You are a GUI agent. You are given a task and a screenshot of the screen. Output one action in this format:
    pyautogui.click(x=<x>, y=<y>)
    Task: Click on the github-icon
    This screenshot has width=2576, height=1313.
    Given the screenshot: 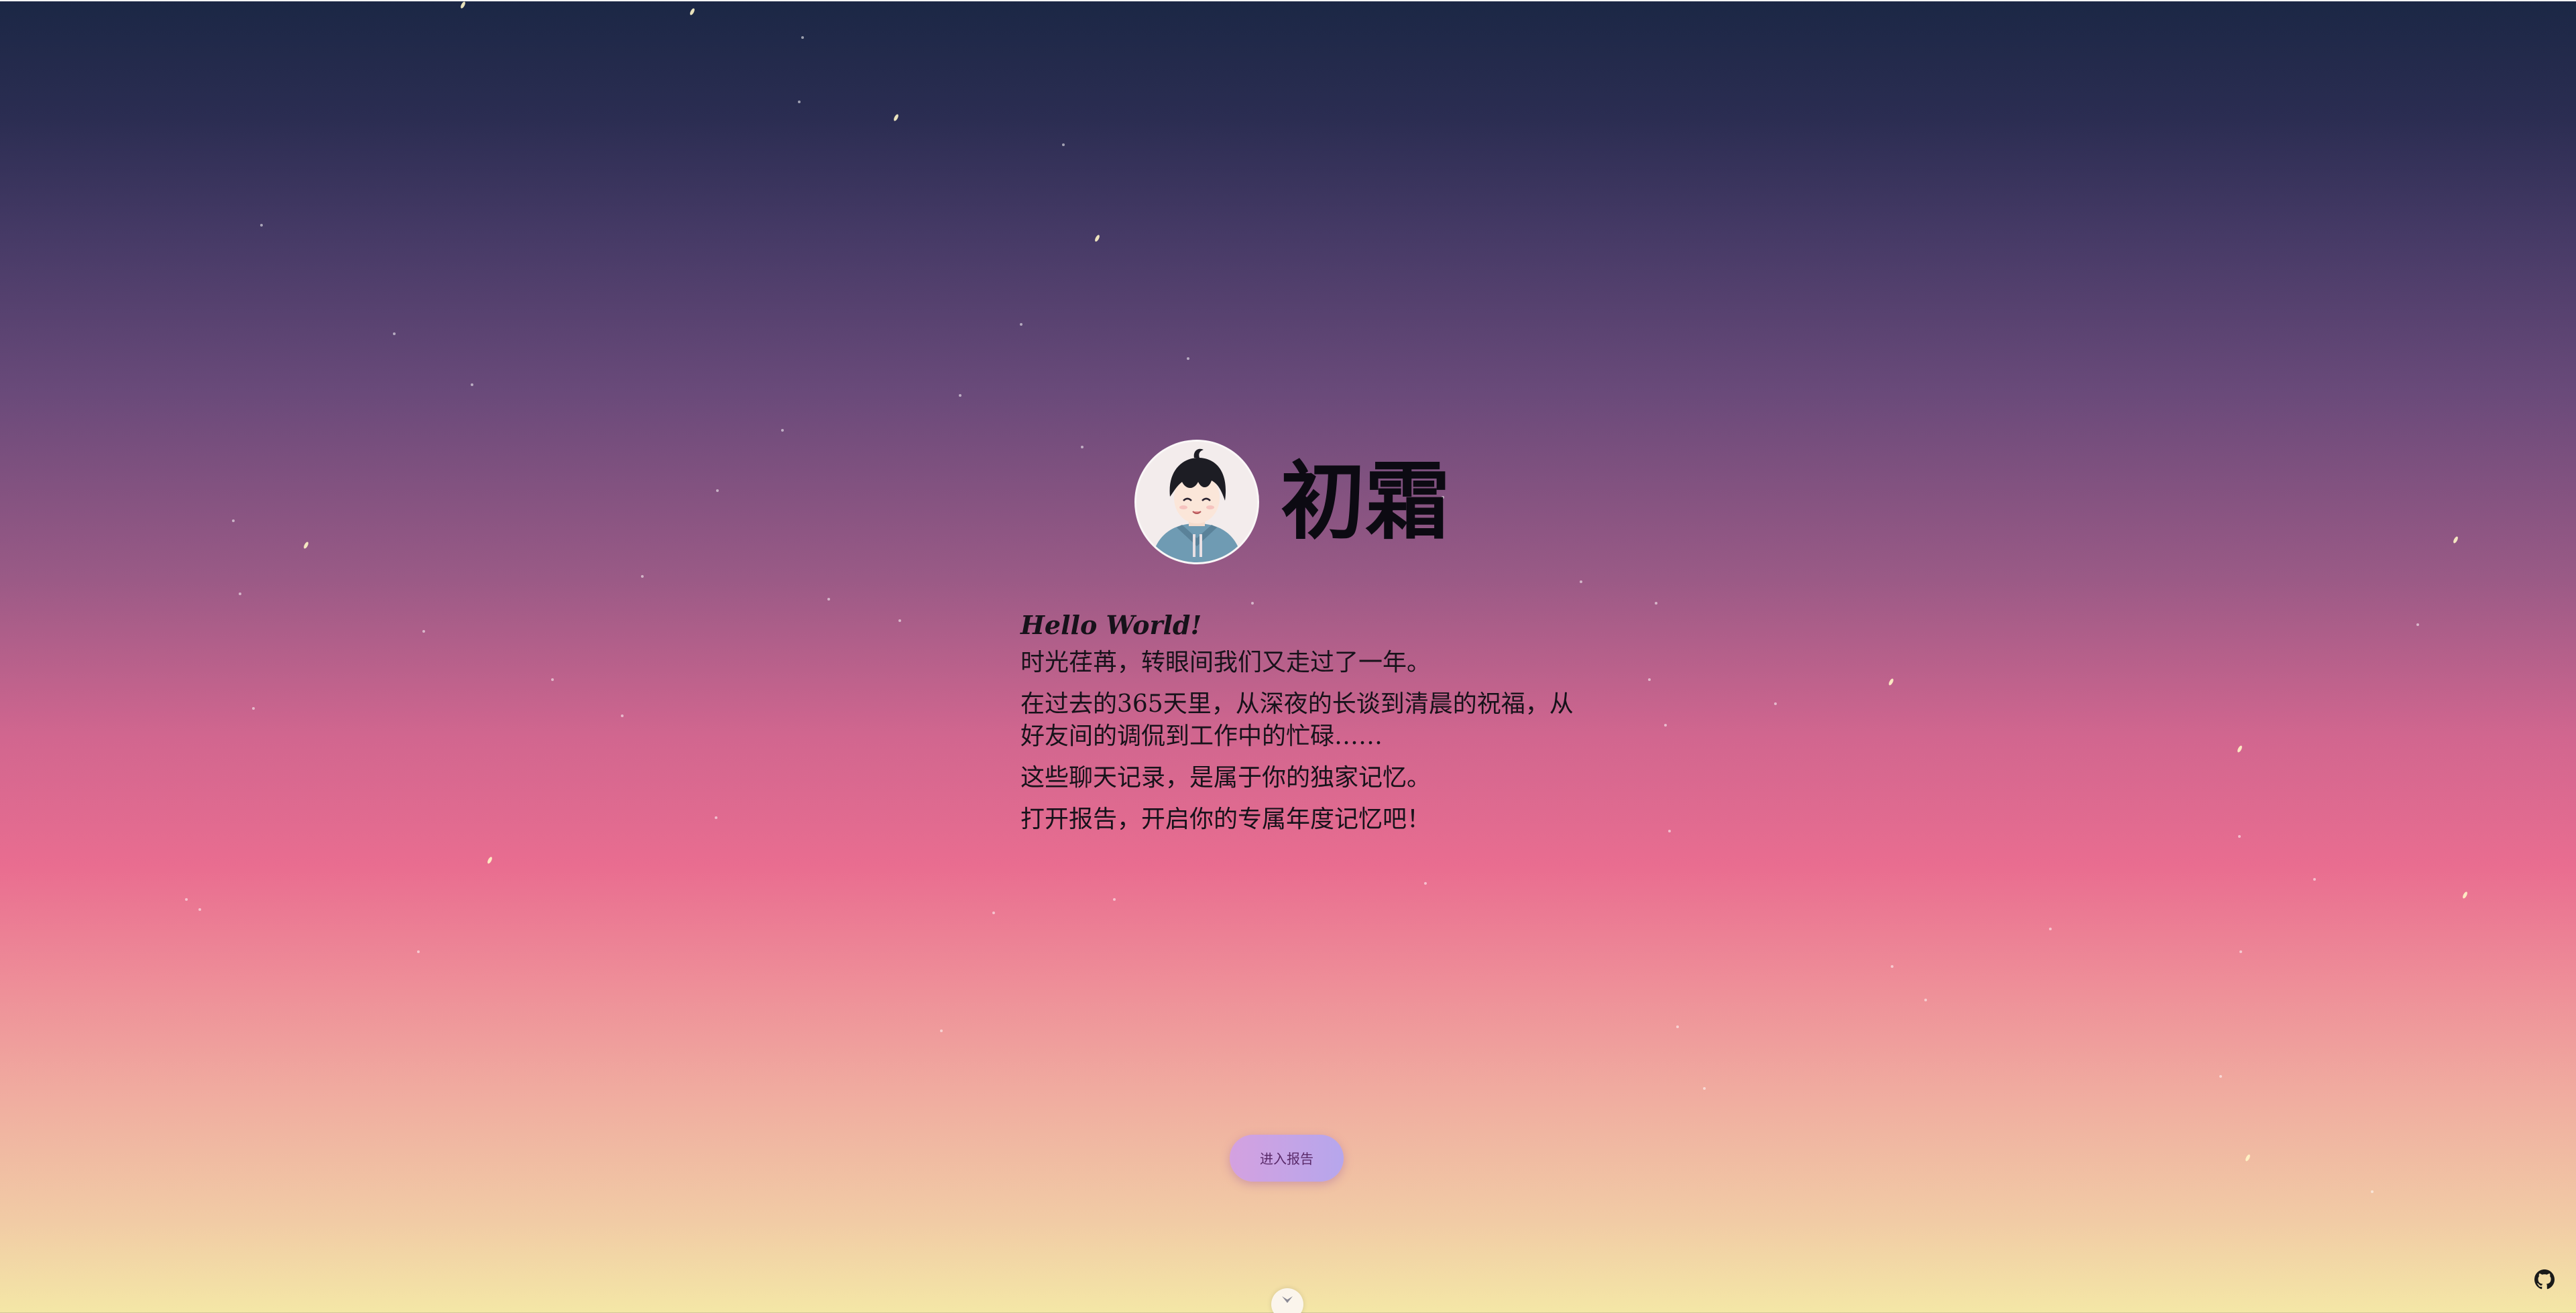 What is the action you would take?
    pyautogui.click(x=2544, y=1279)
    